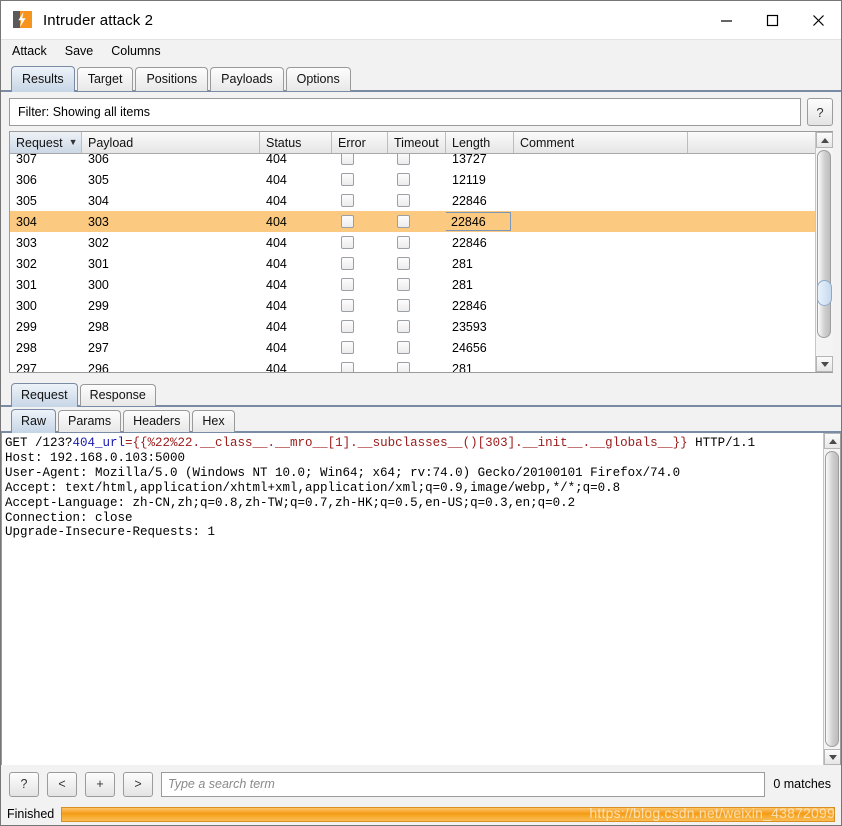  What do you see at coordinates (760, 142) in the screenshot?
I see `column-header-filler` at bounding box center [760, 142].